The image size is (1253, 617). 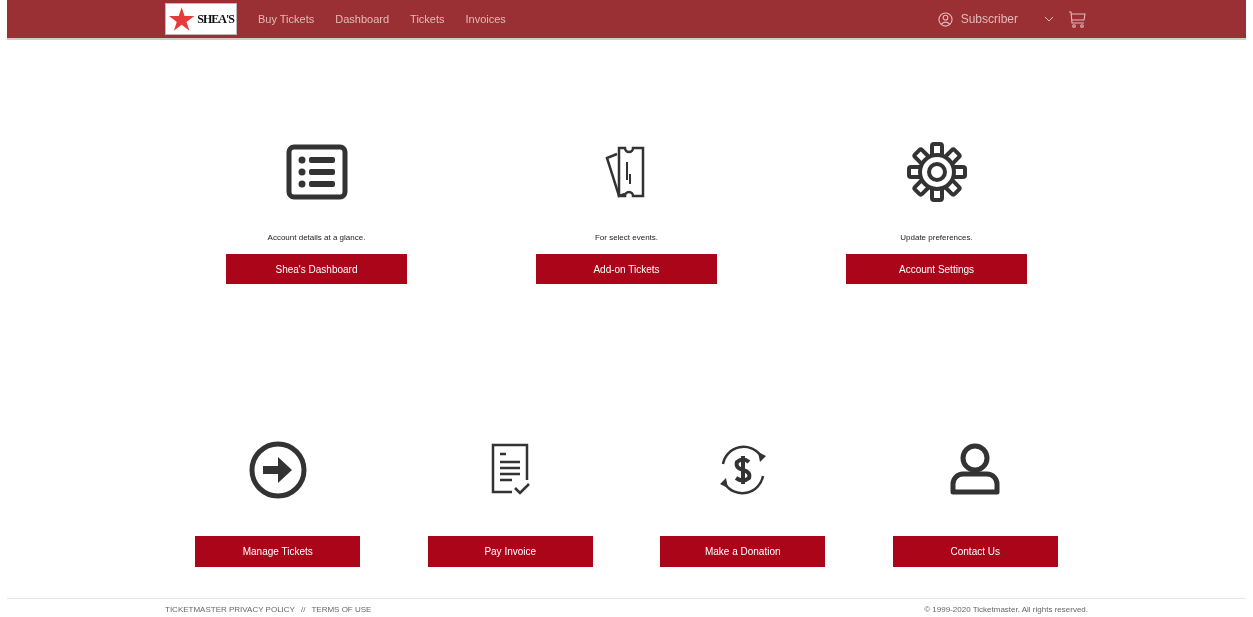 What do you see at coordinates (427, 19) in the screenshot?
I see `nav-link: Tickets` at bounding box center [427, 19].